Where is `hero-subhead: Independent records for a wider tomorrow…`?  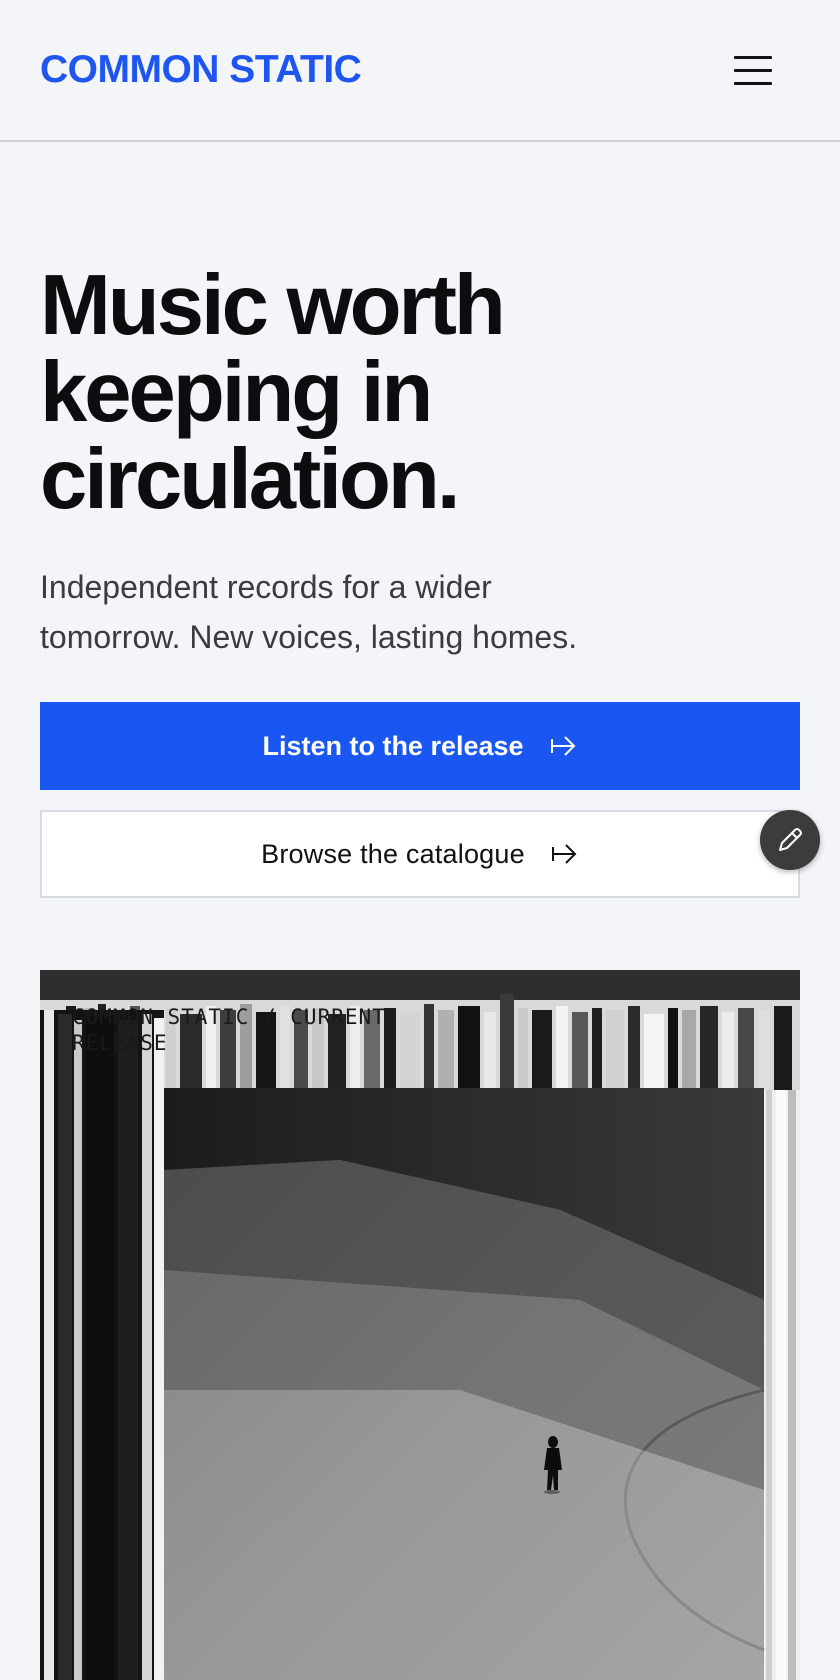 hero-subhead: Independent records for a wider tomorrow… is located at coordinates (309, 612).